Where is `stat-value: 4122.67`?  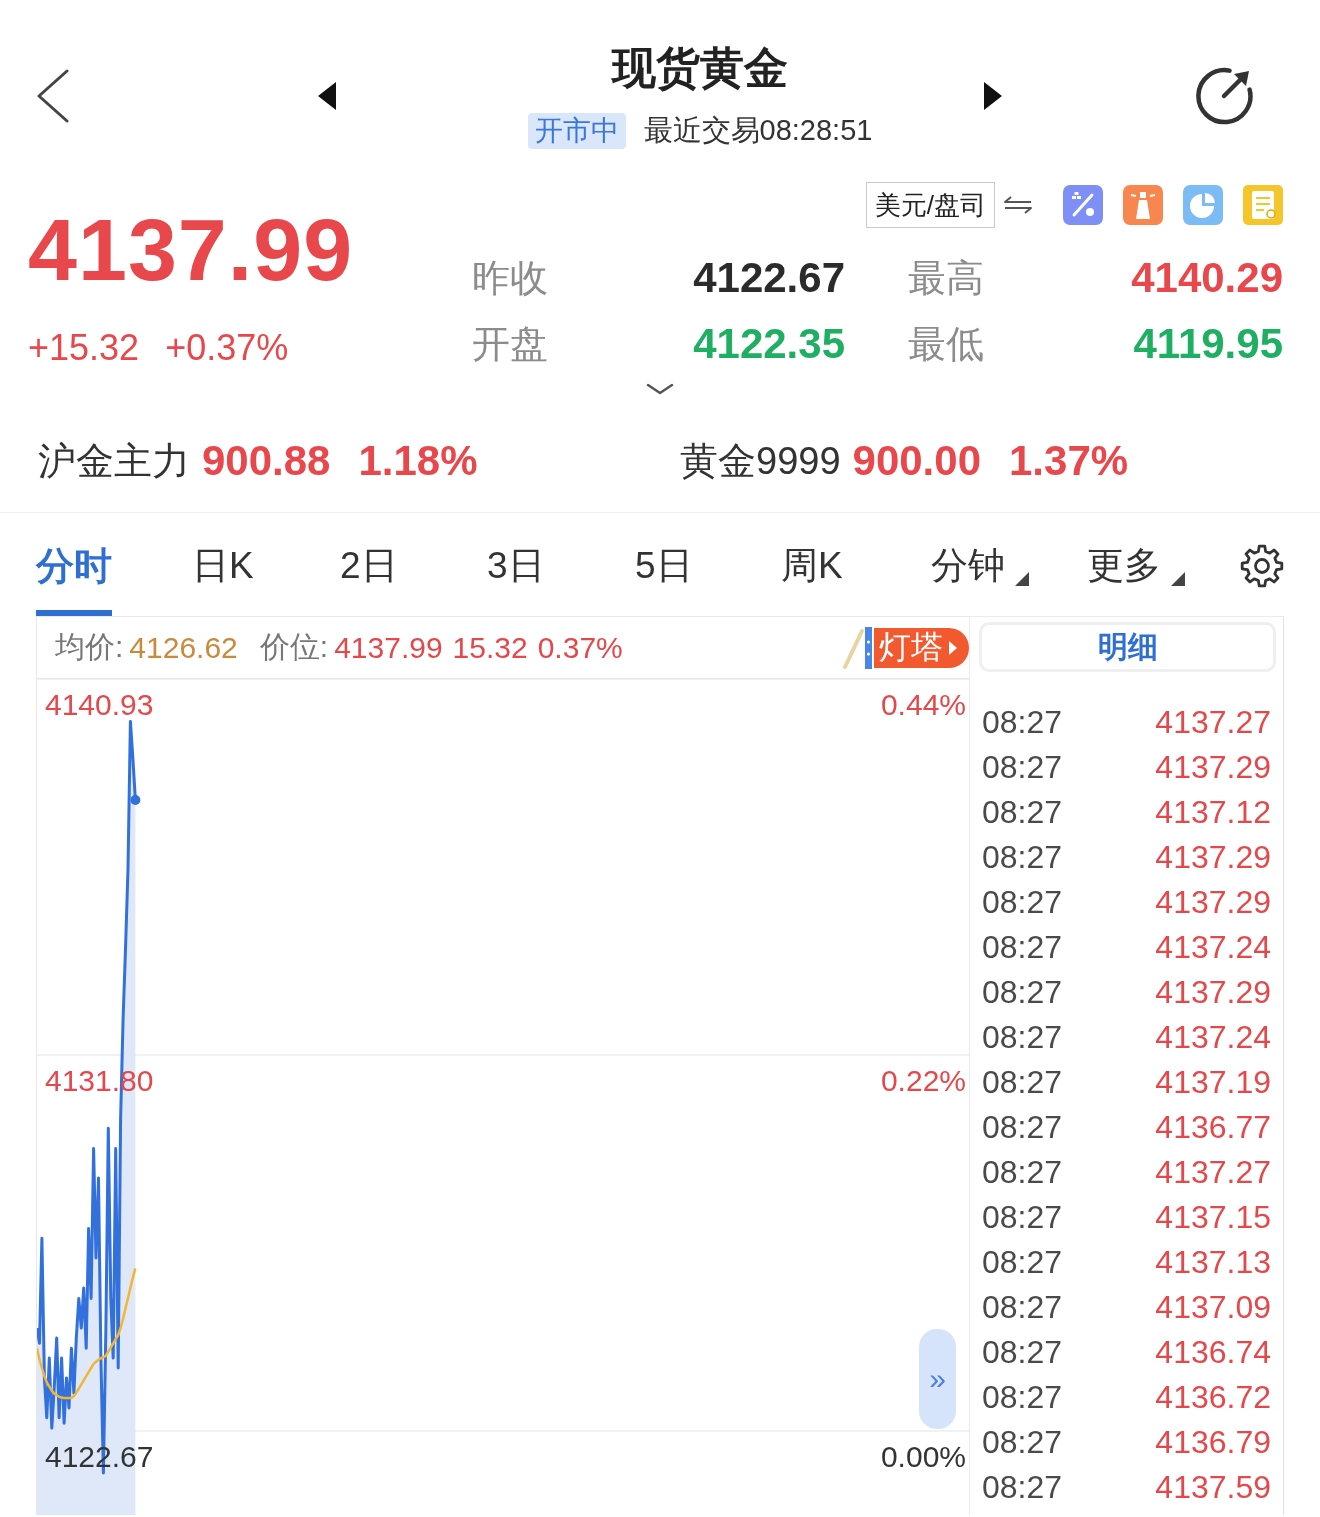
stat-value: 4122.67 is located at coordinates (769, 278).